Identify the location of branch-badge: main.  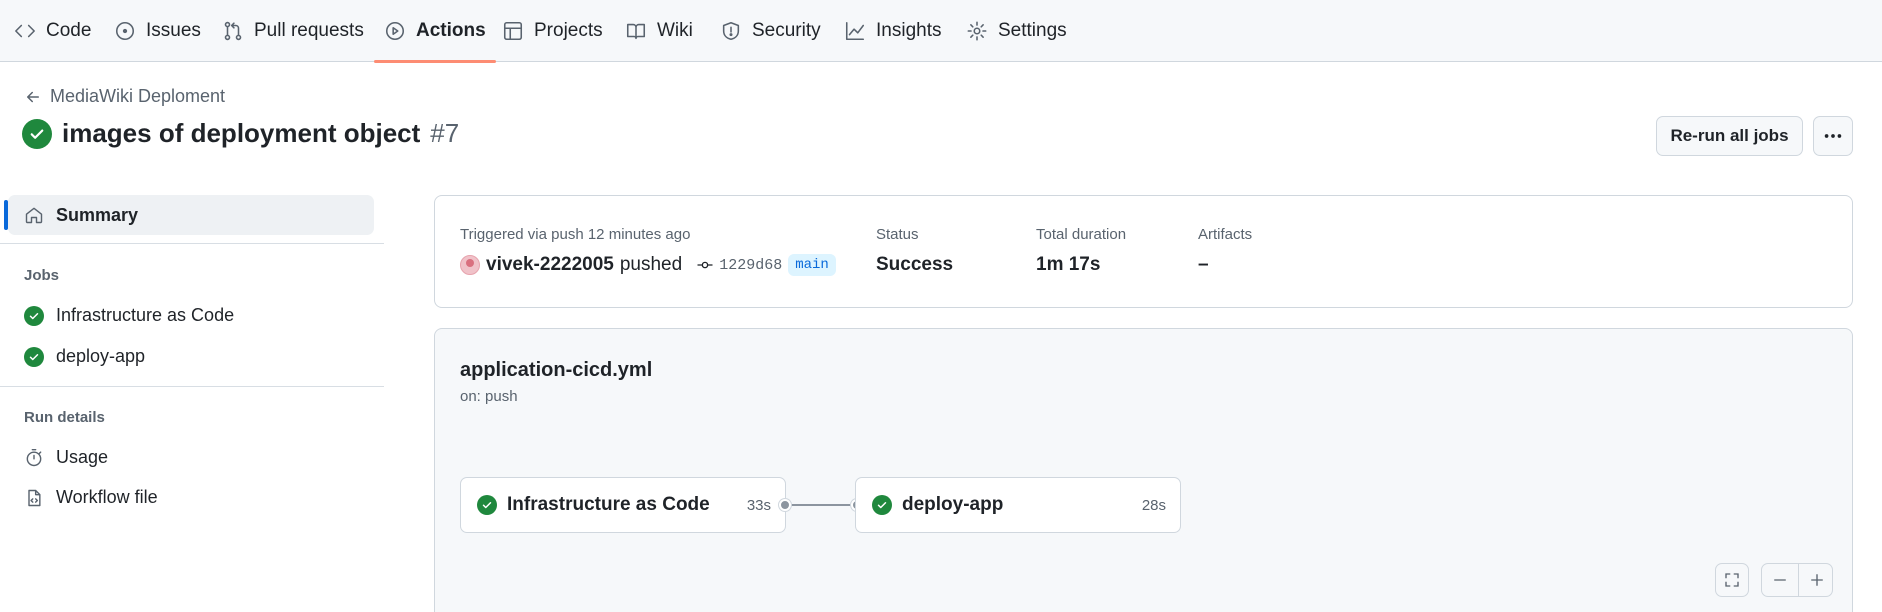
(812, 265).